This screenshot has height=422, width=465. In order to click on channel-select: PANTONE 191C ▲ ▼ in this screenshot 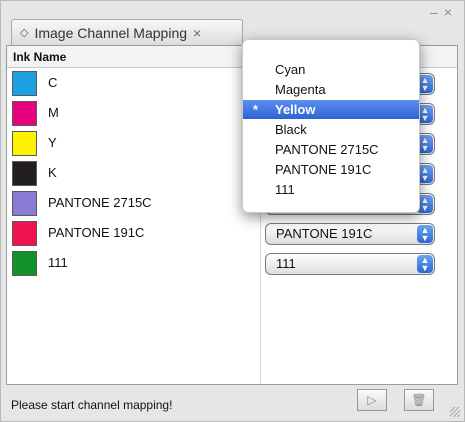, I will do `click(350, 234)`.